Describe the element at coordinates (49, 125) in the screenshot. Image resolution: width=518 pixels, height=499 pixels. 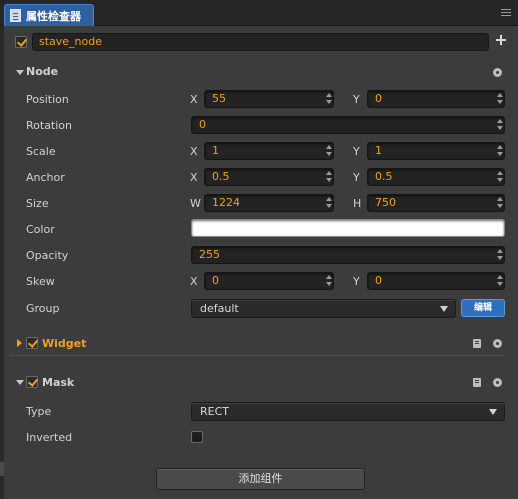
I see `rotation-label: Rotation` at that location.